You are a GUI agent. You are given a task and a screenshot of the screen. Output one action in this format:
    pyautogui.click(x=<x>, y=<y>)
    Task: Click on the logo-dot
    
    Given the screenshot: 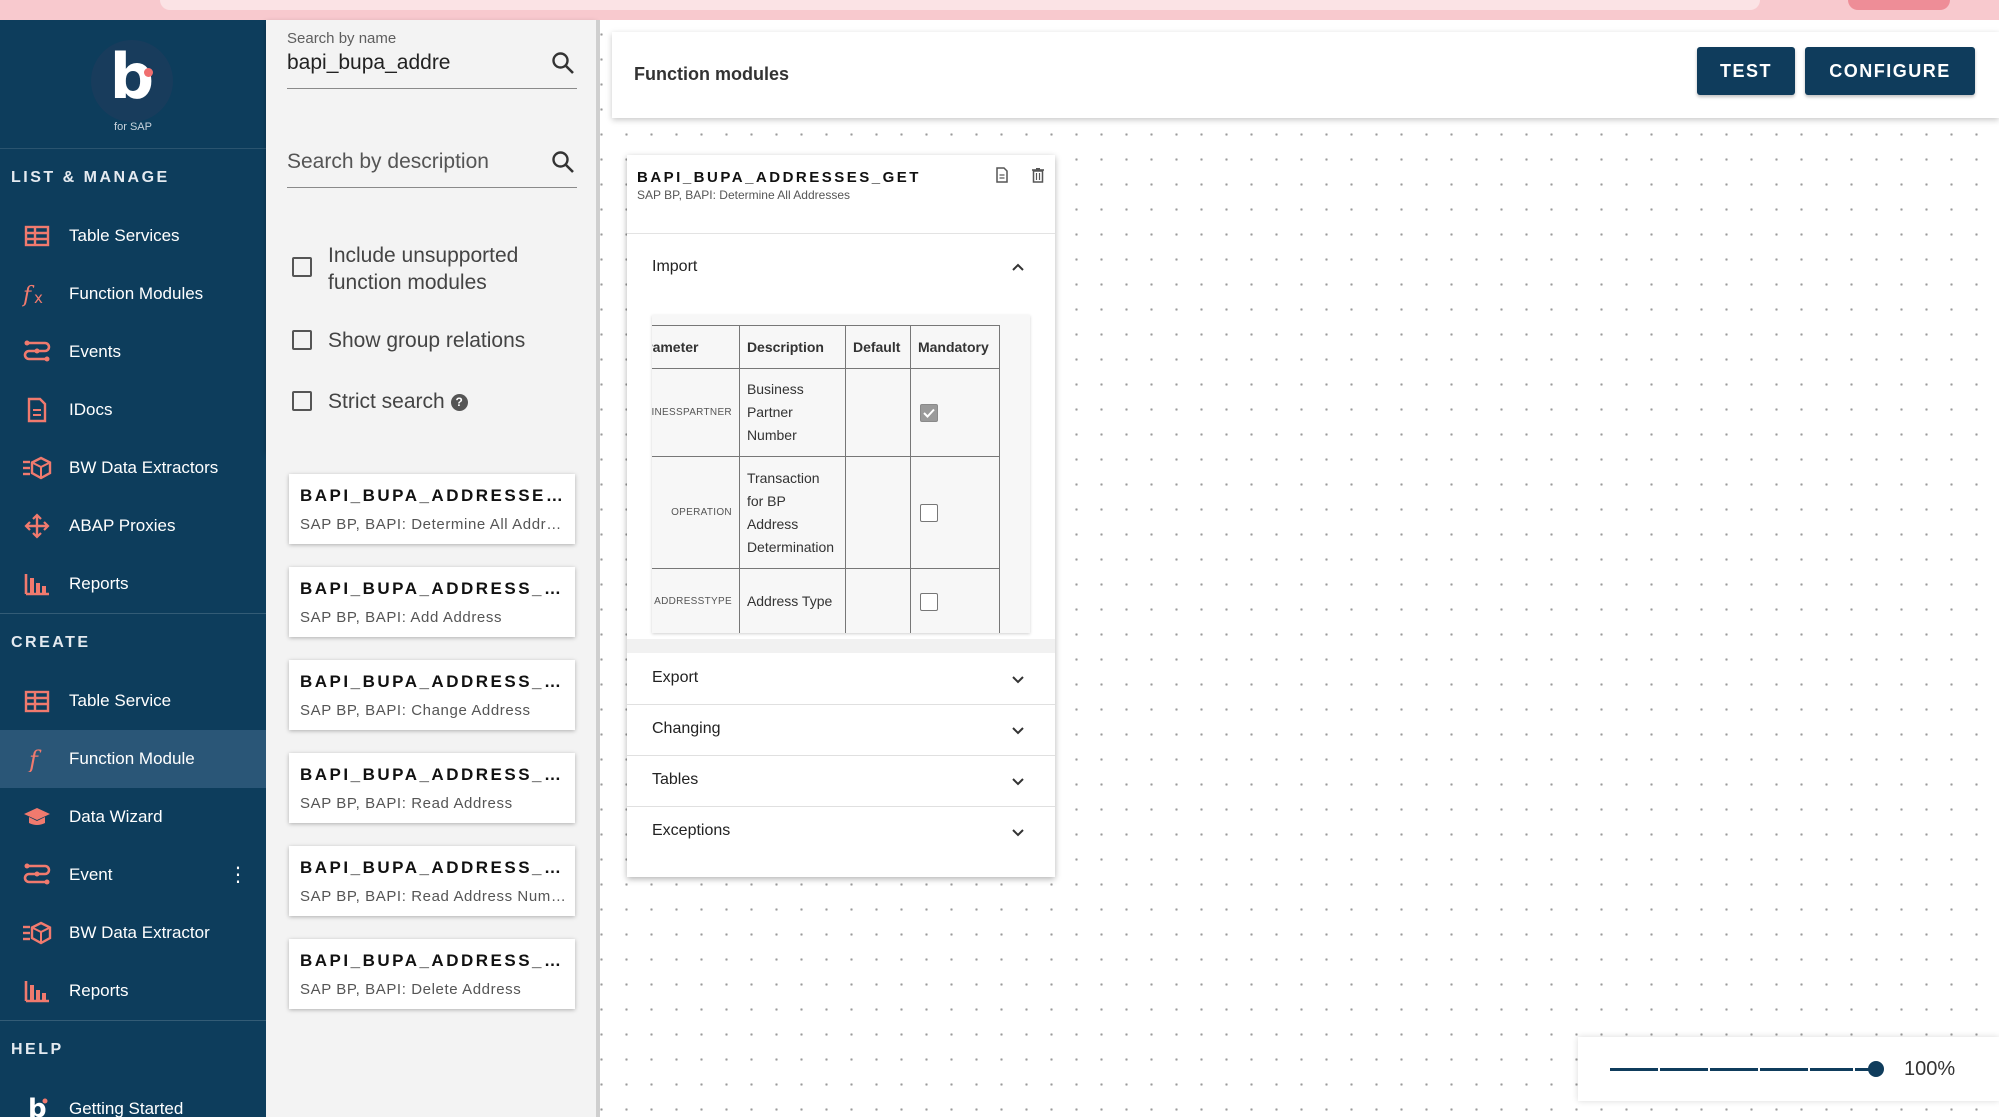 What is the action you would take?
    pyautogui.click(x=148, y=72)
    